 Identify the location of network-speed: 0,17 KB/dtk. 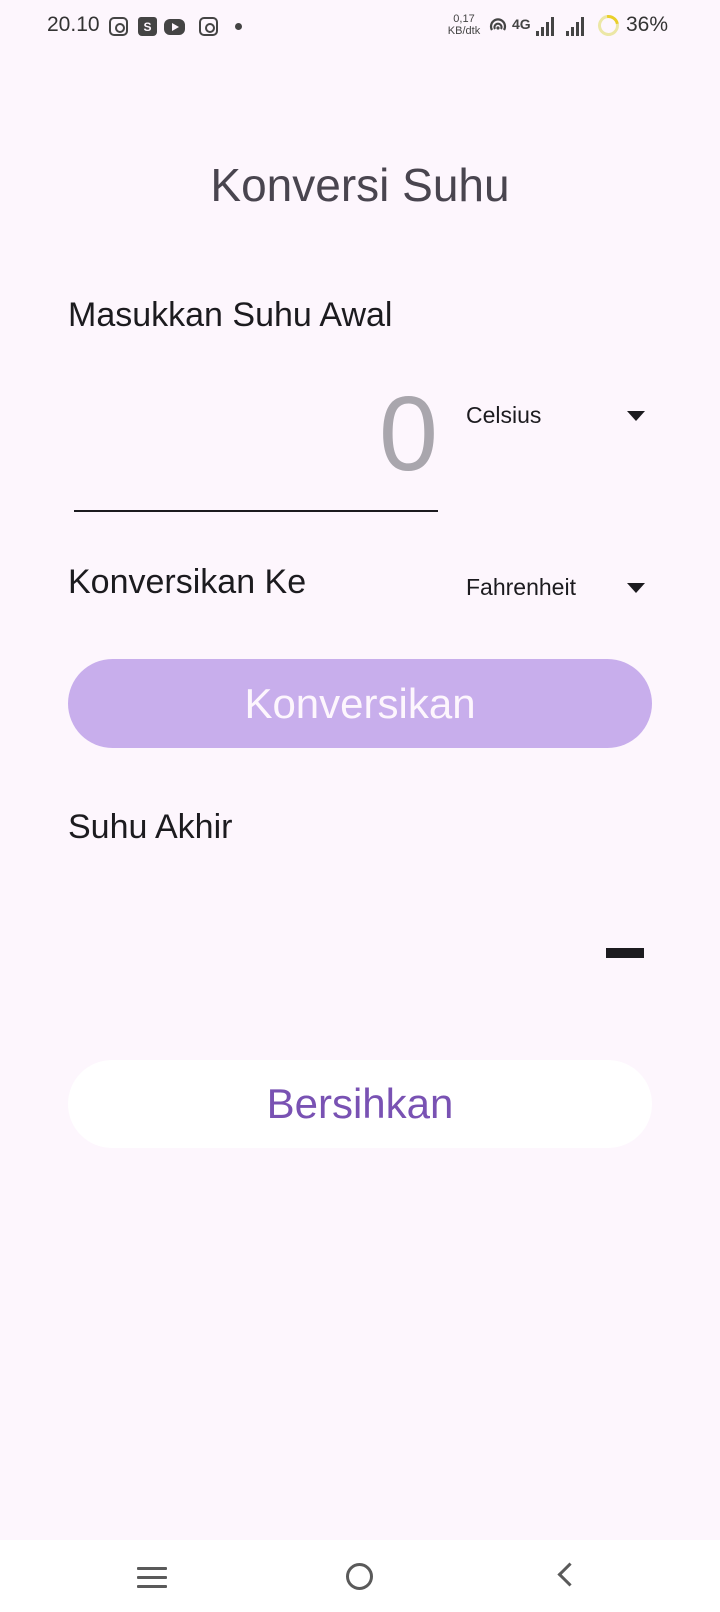
(464, 25).